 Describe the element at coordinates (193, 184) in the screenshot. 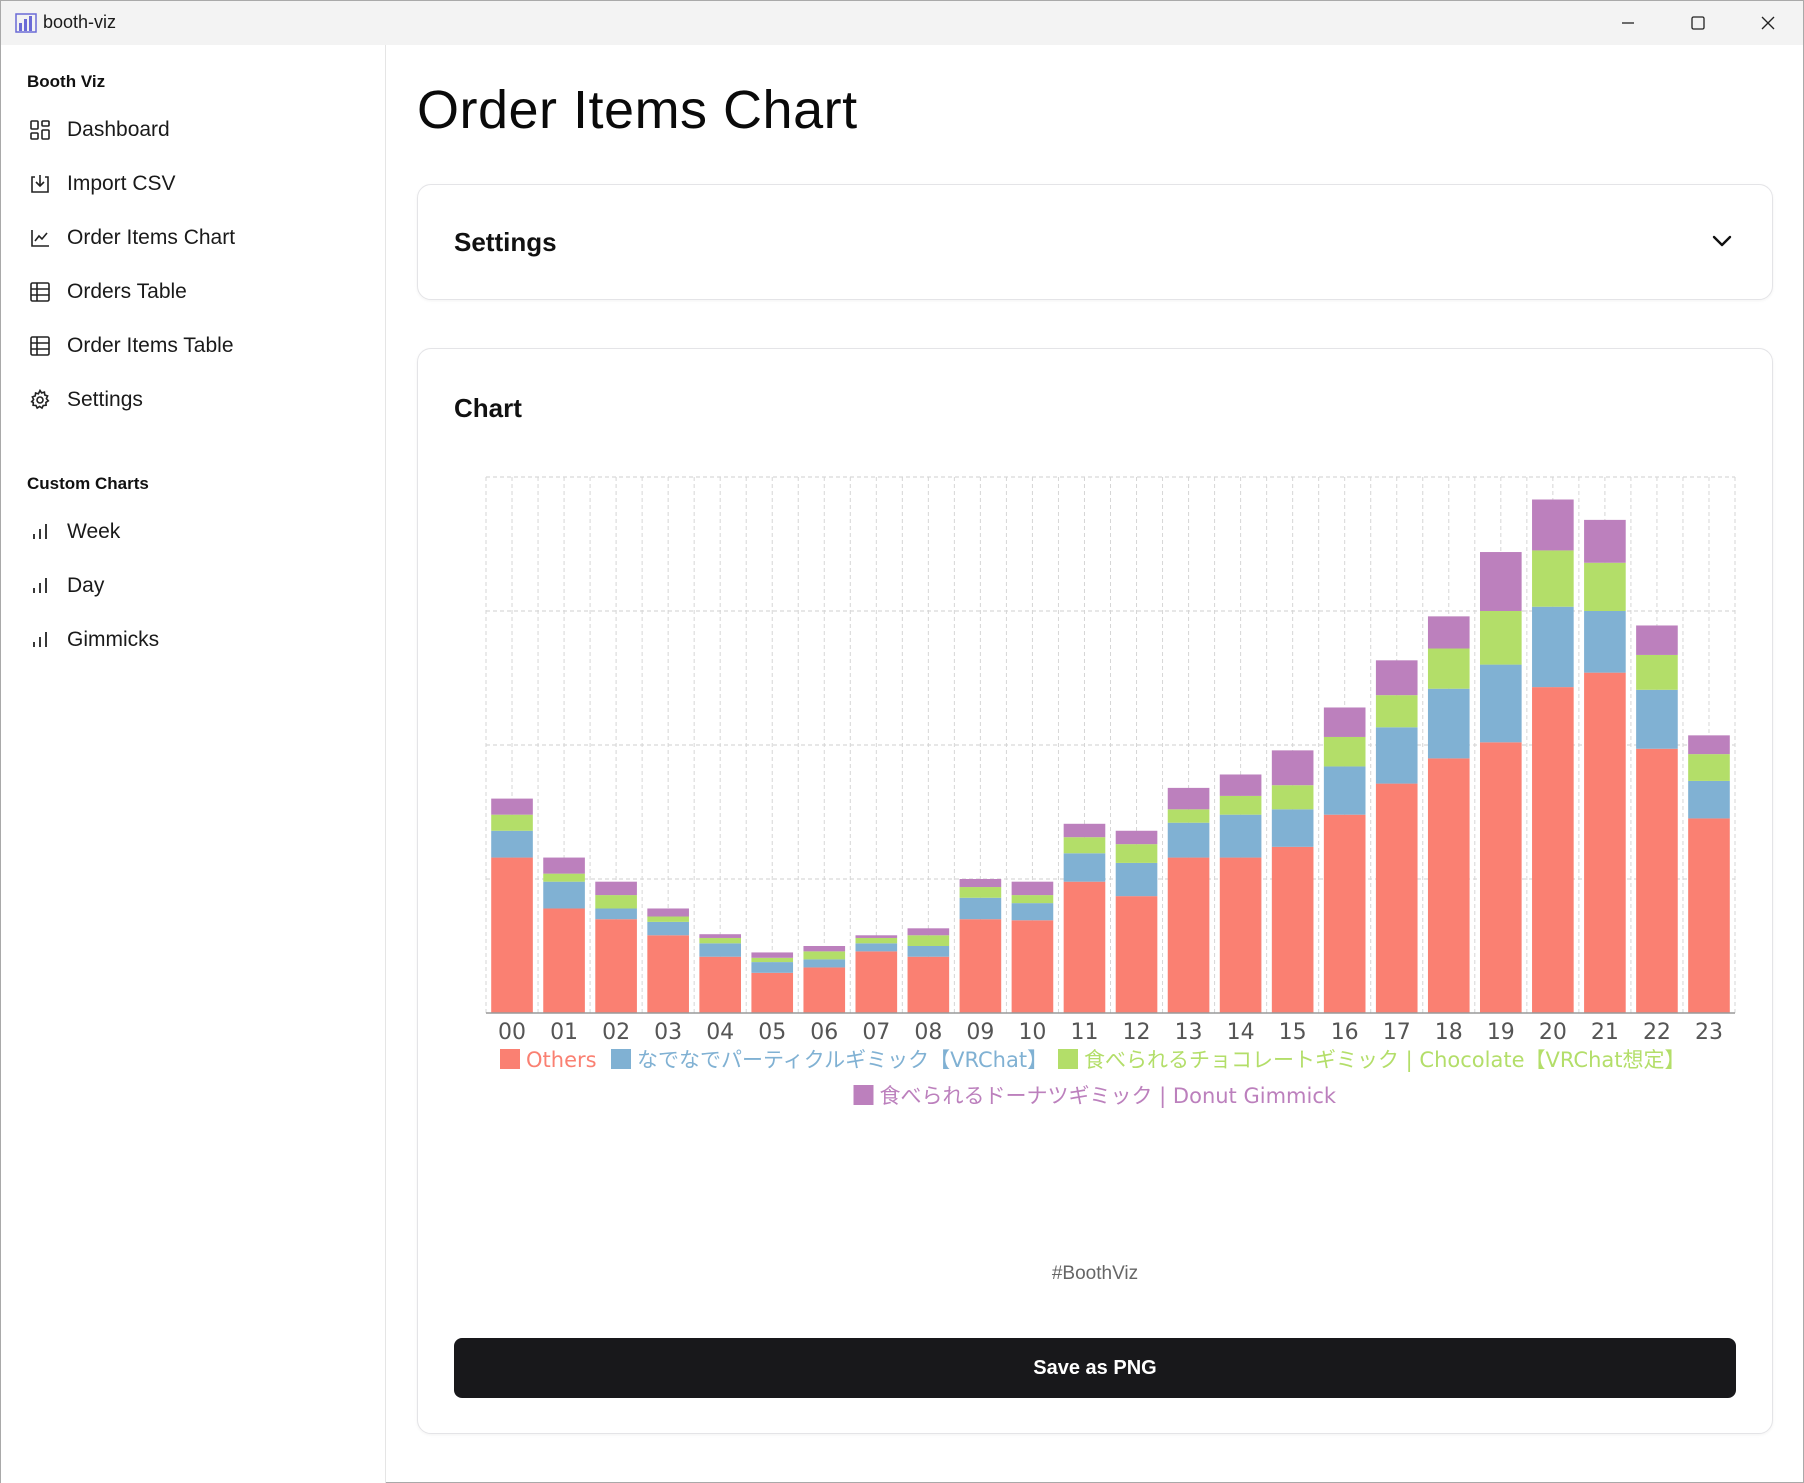

I see `sidebar-item-import-csv: Import CSV` at that location.